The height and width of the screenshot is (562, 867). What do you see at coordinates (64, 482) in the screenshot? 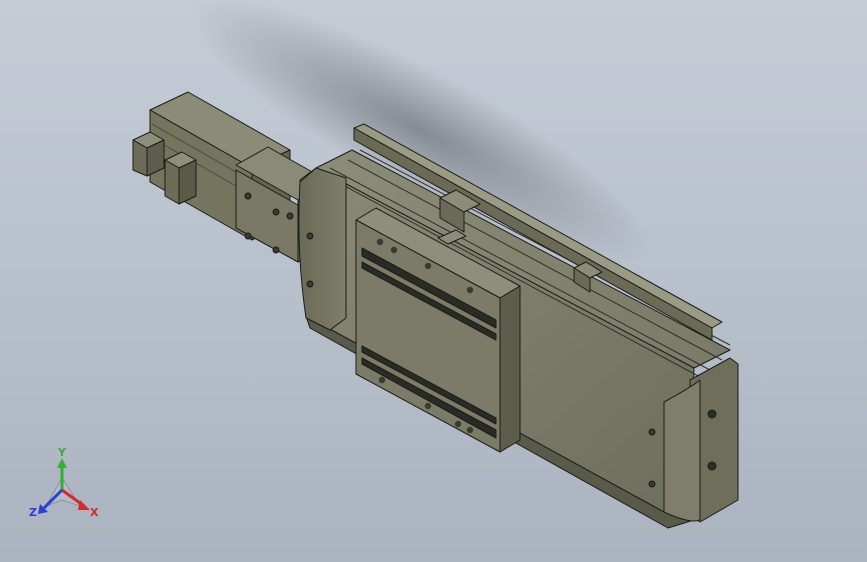
I see `axis-triad: Y X Z` at bounding box center [64, 482].